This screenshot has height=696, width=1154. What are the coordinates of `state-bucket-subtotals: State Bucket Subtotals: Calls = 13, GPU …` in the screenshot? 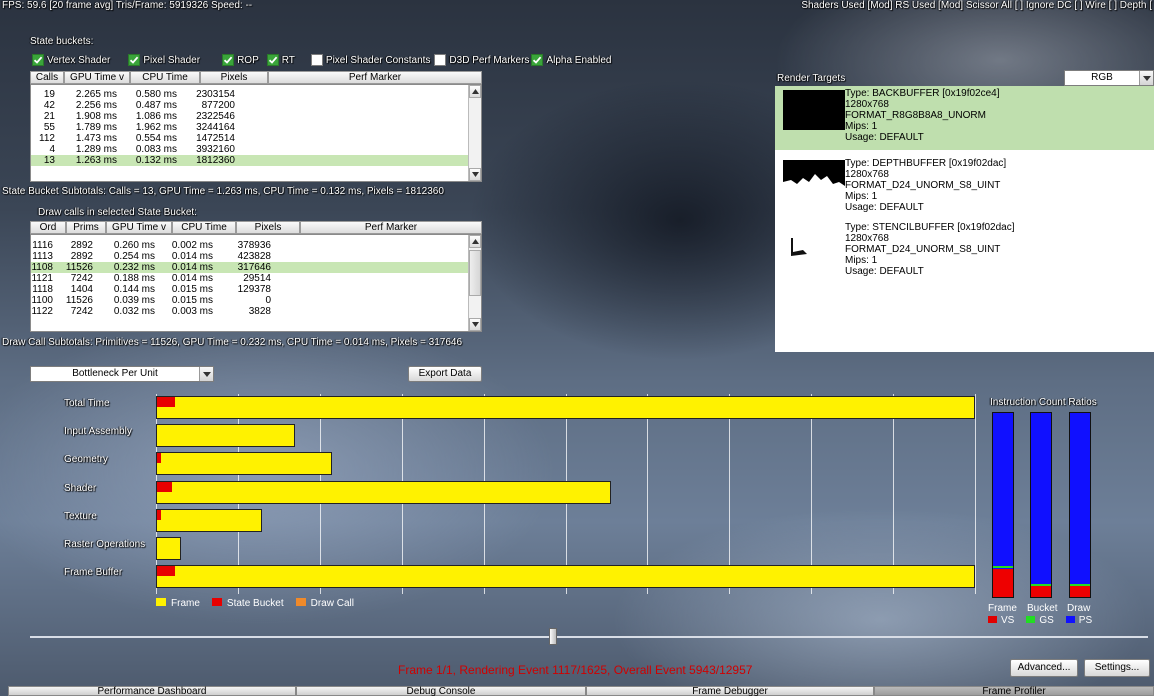 It's located at (223, 191).